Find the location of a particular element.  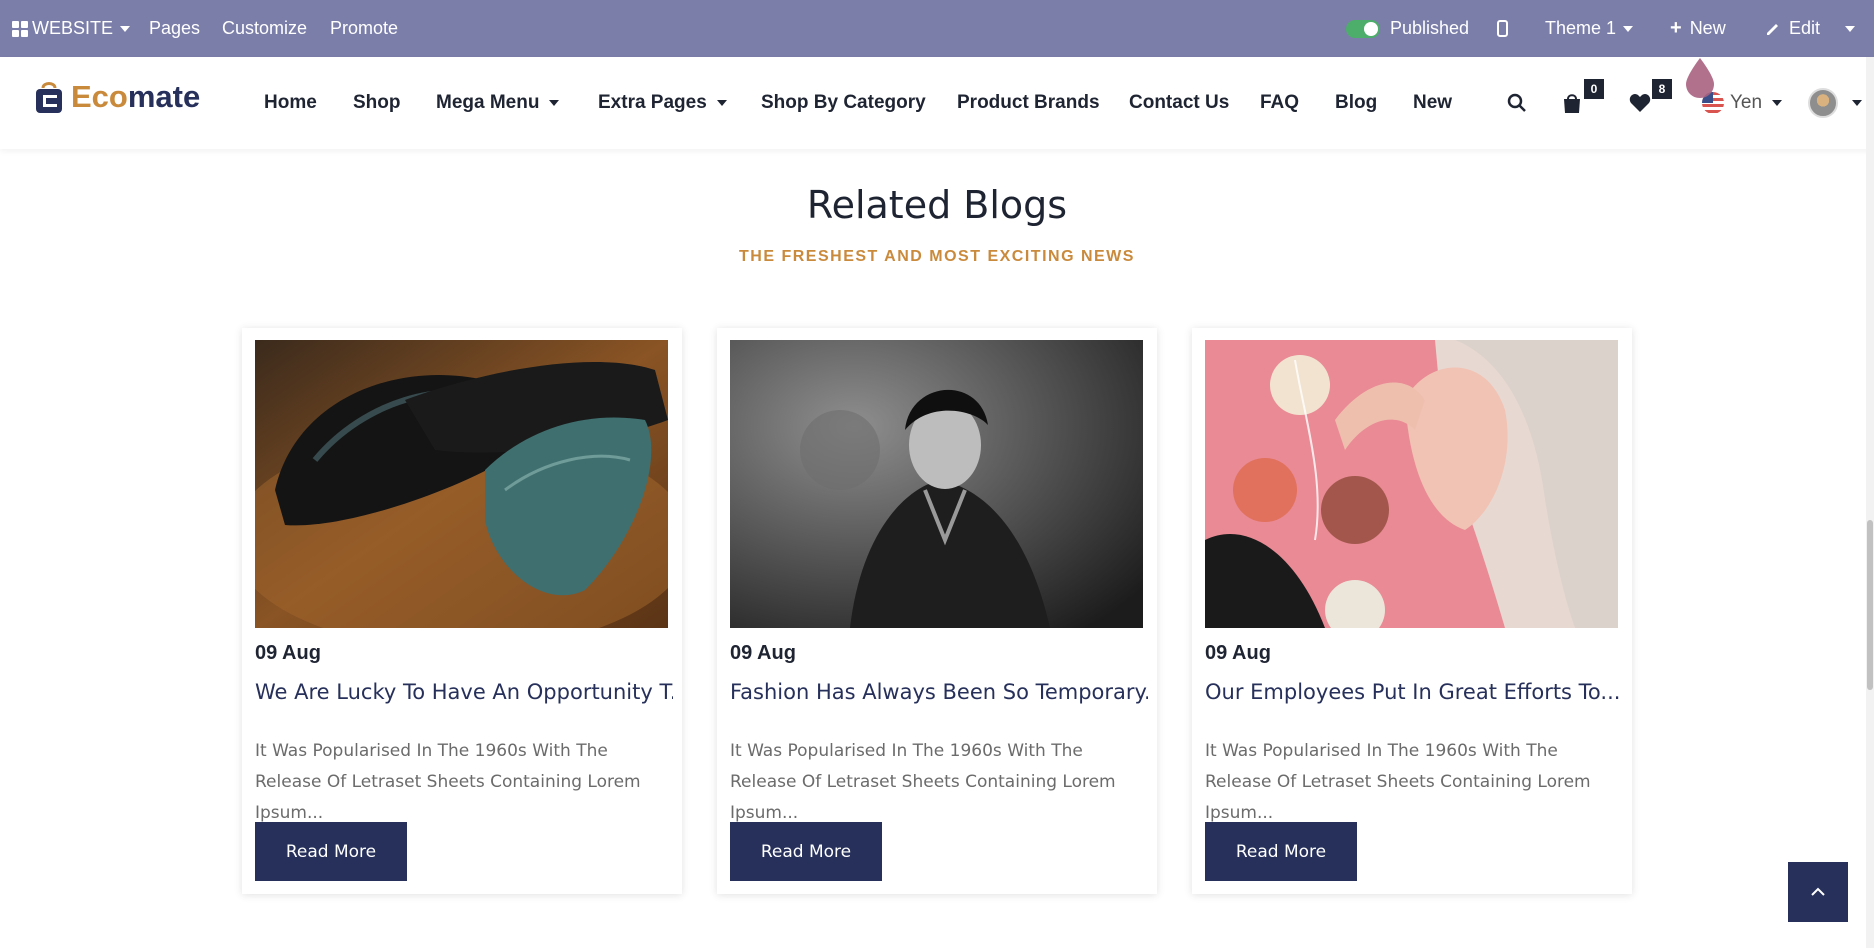

heart-icon is located at coordinates (1640, 103).